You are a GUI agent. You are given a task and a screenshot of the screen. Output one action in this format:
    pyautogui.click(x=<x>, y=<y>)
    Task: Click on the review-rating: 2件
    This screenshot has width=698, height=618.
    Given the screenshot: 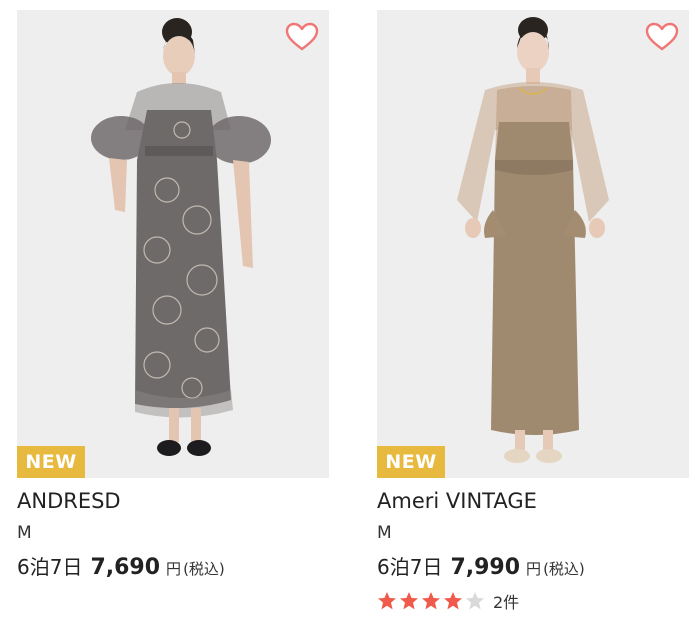 What is the action you would take?
    pyautogui.click(x=533, y=601)
    